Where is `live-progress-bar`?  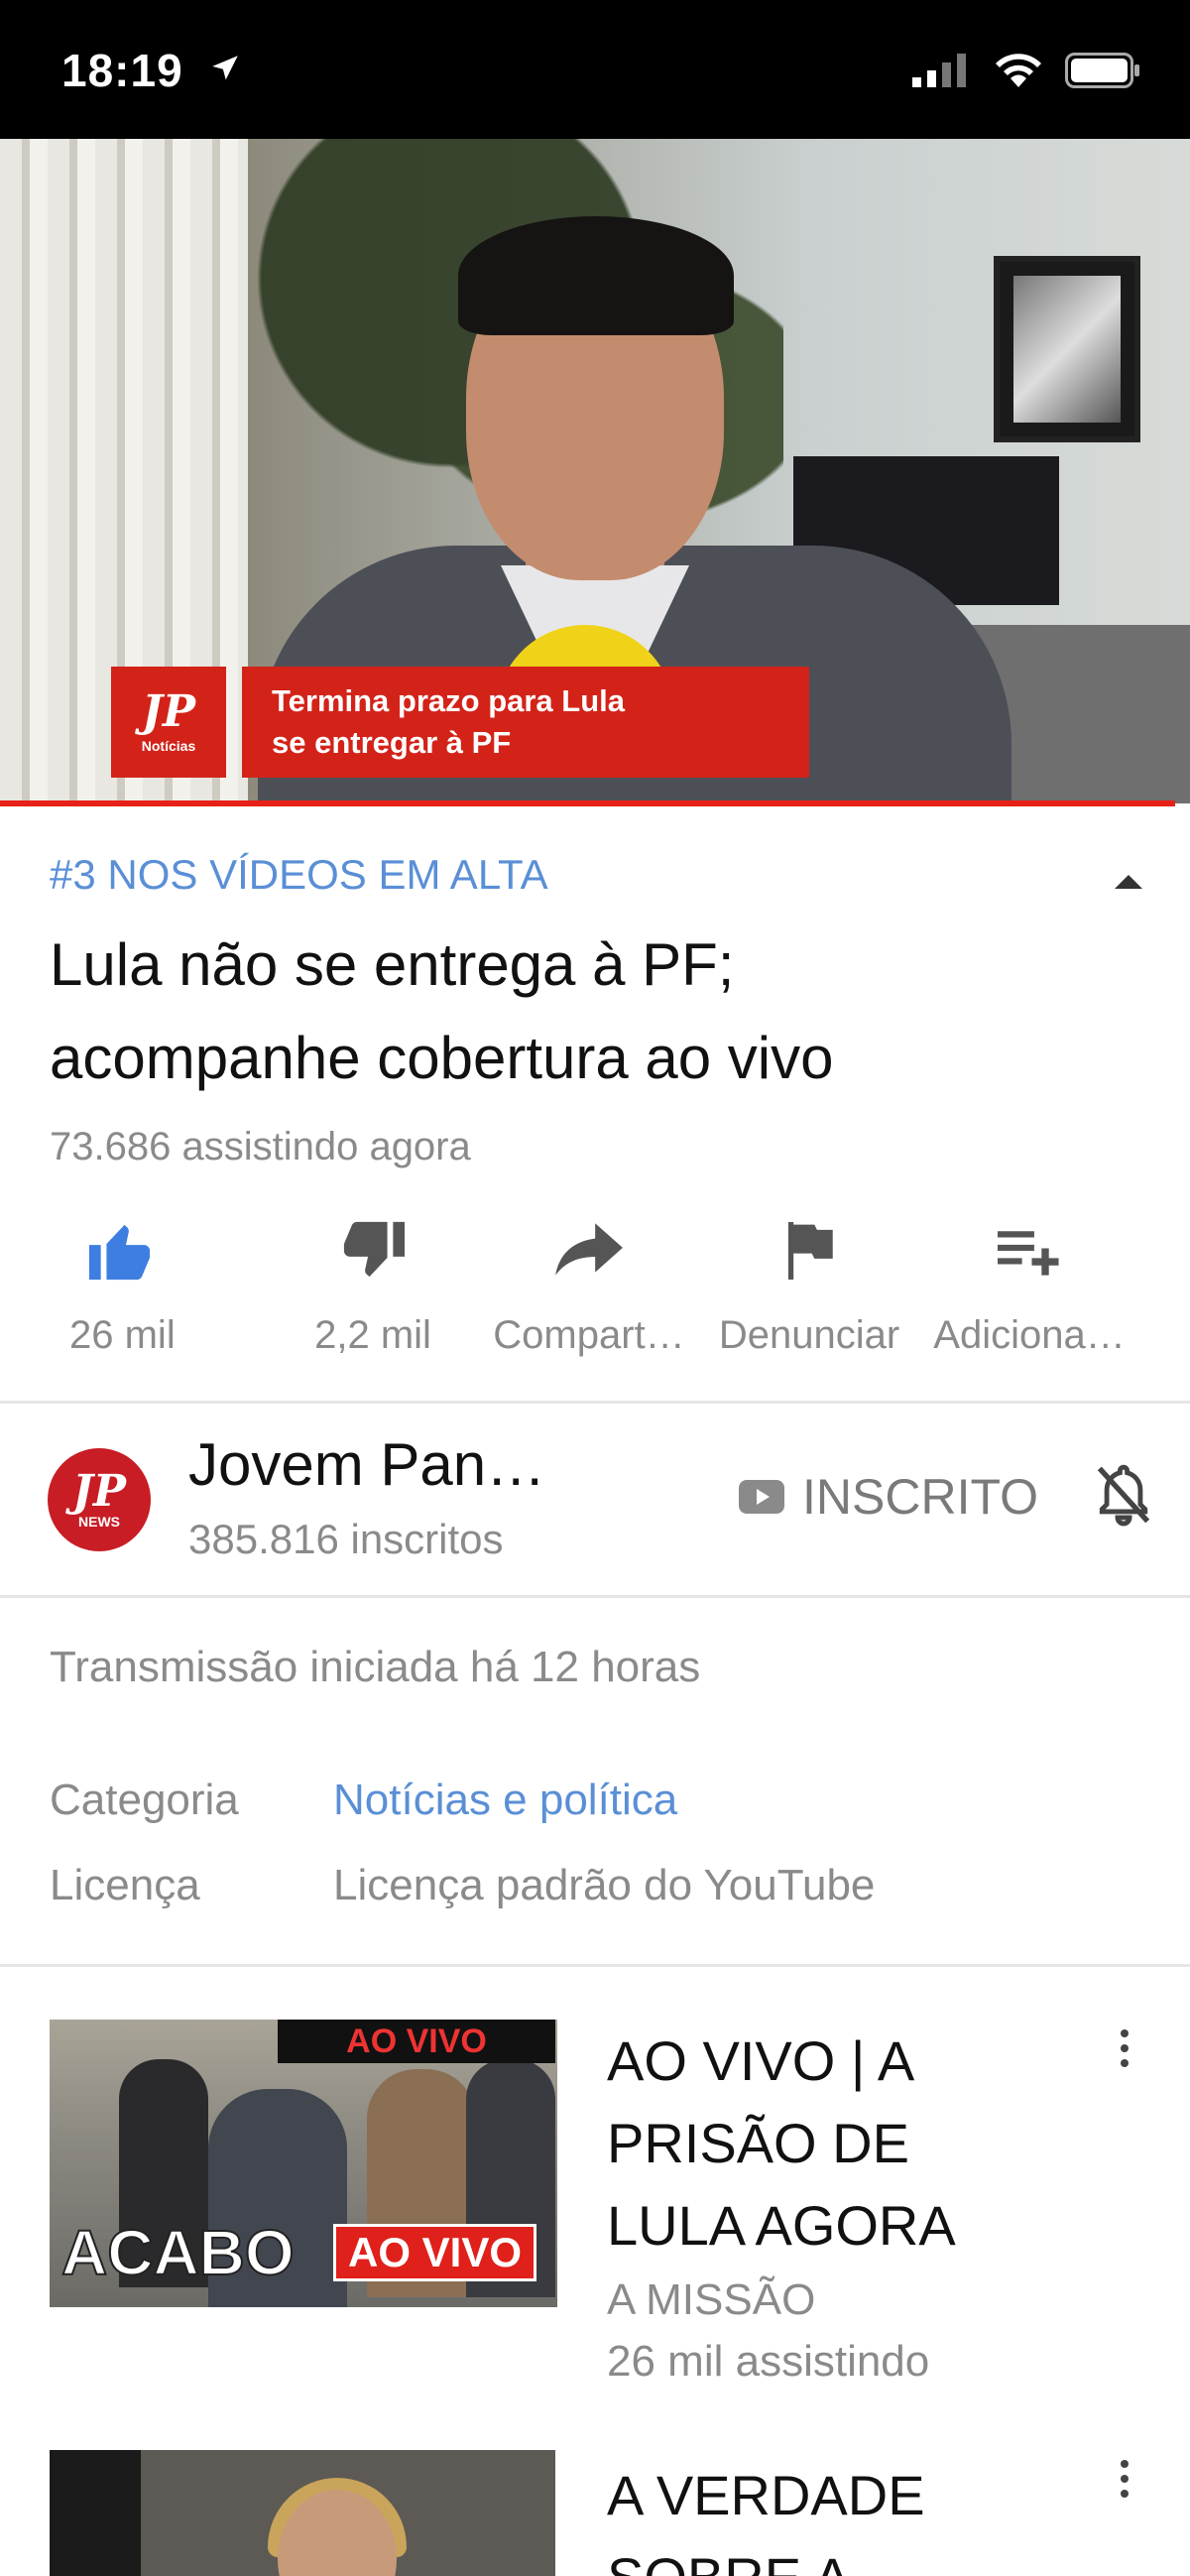 live-progress-bar is located at coordinates (587, 803).